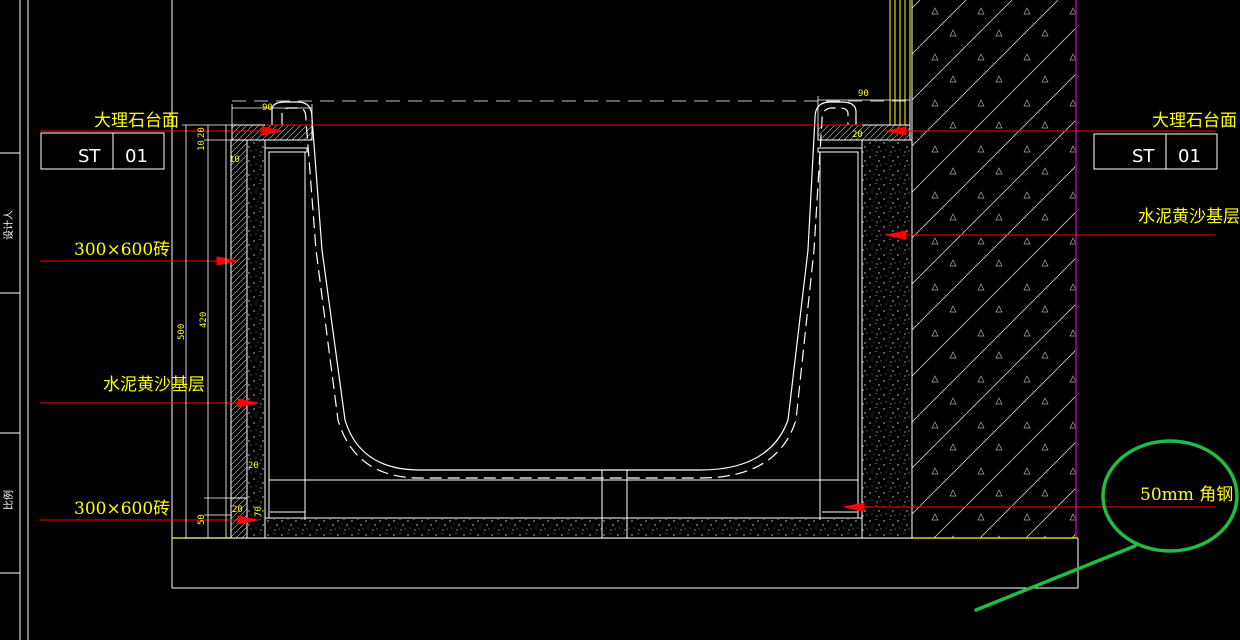 The height and width of the screenshot is (640, 1240). What do you see at coordinates (1055, 578) in the screenshot?
I see `markup-arrow-stroke` at bounding box center [1055, 578].